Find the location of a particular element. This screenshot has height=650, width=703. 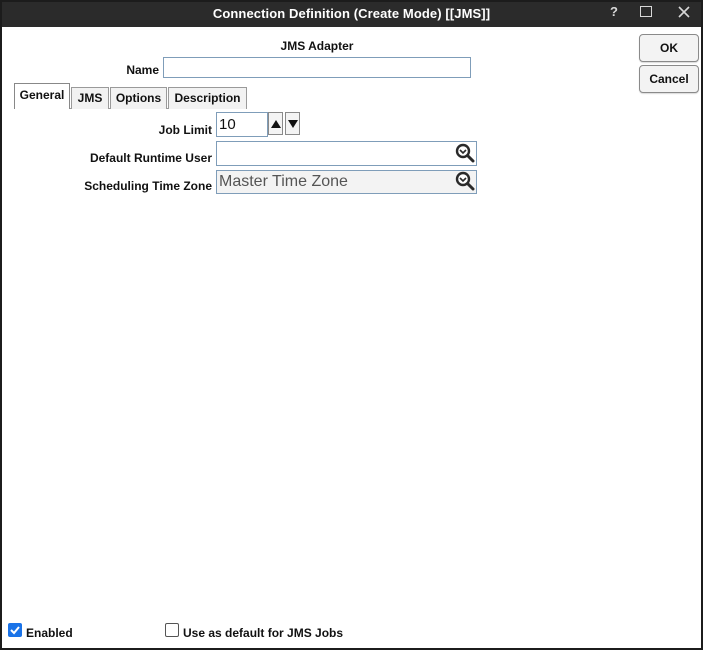

runtime-user-lookup-icon is located at coordinates (465, 153).